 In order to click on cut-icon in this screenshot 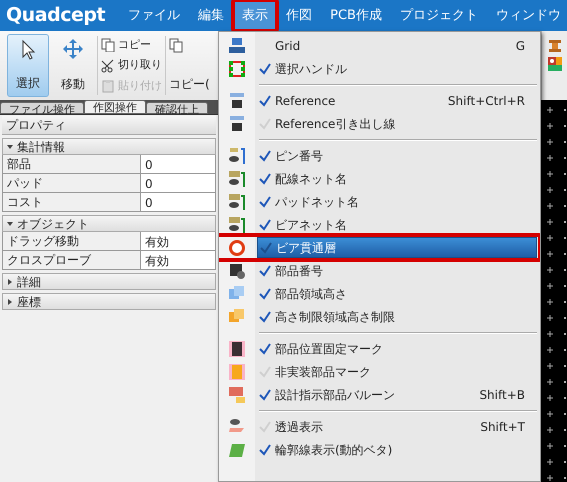, I will do `click(108, 65)`.